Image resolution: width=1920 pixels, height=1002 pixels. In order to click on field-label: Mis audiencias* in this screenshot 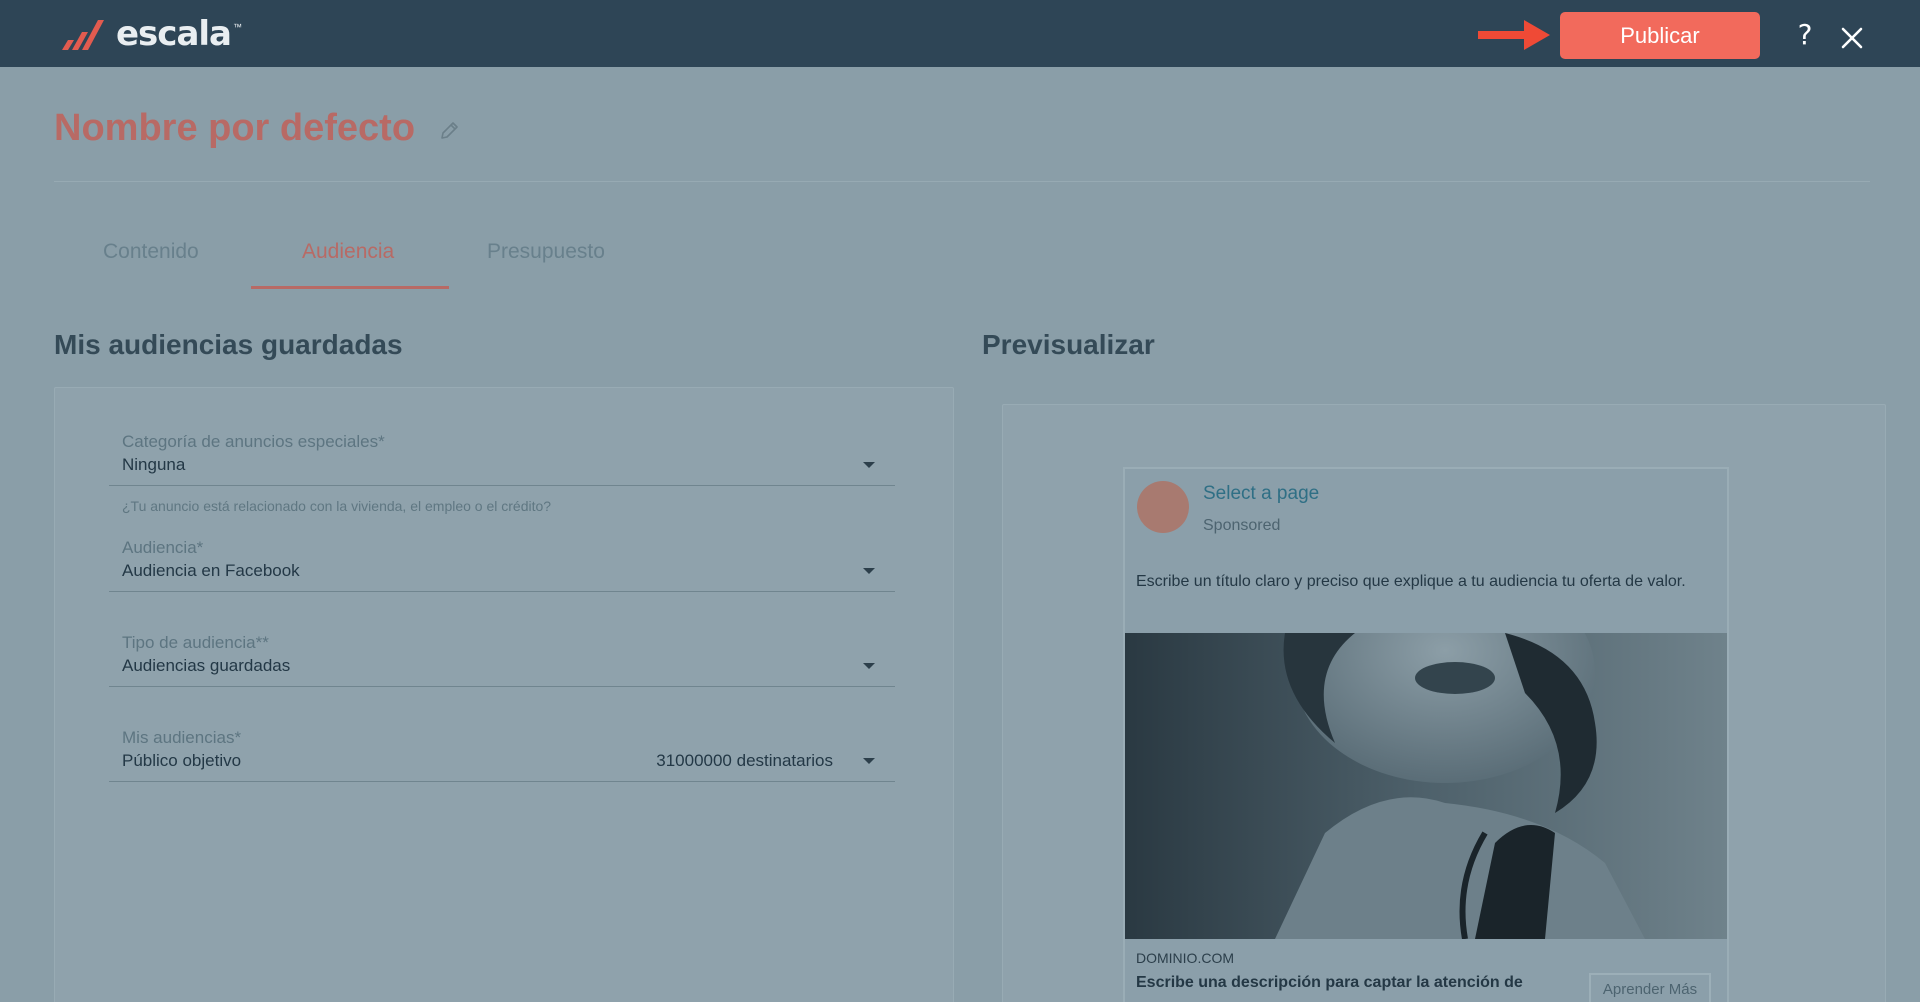, I will do `click(182, 737)`.